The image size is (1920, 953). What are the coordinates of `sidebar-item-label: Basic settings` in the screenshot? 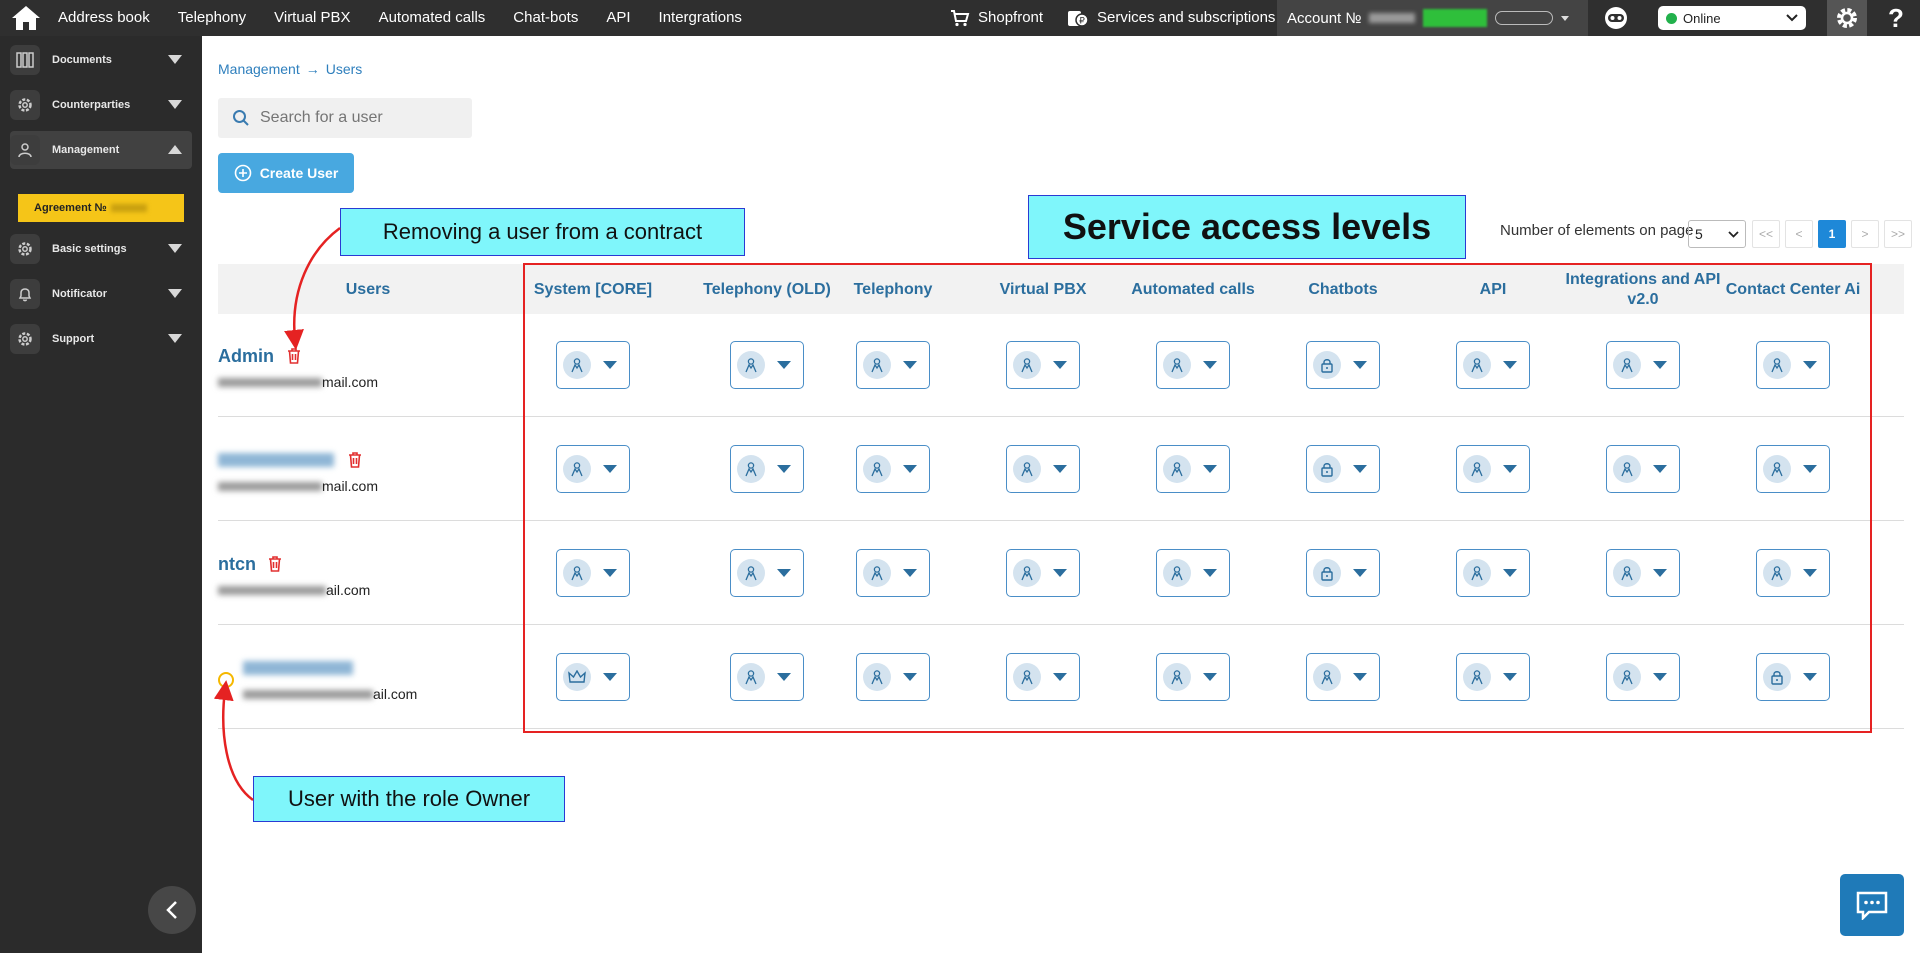 It's located at (89, 249).